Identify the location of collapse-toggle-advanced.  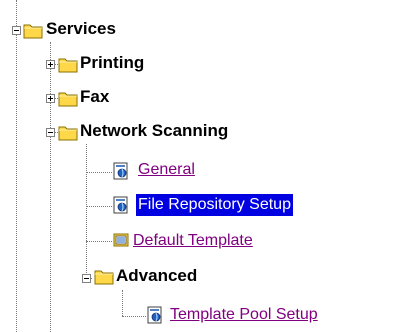
(86, 278).